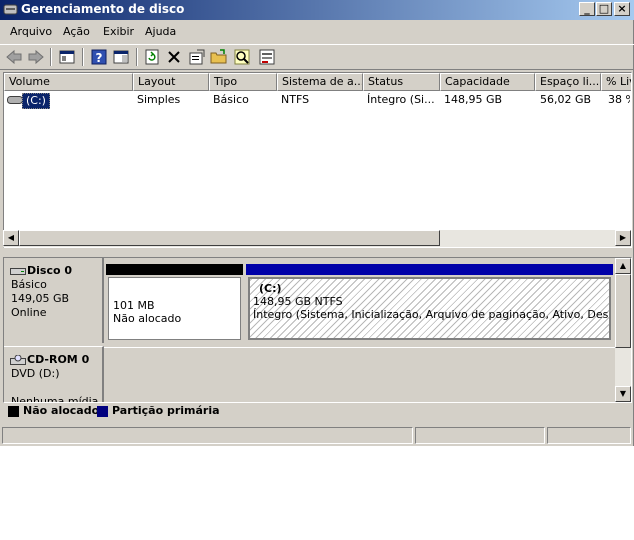  I want to click on drive-icon, so click(15, 100).